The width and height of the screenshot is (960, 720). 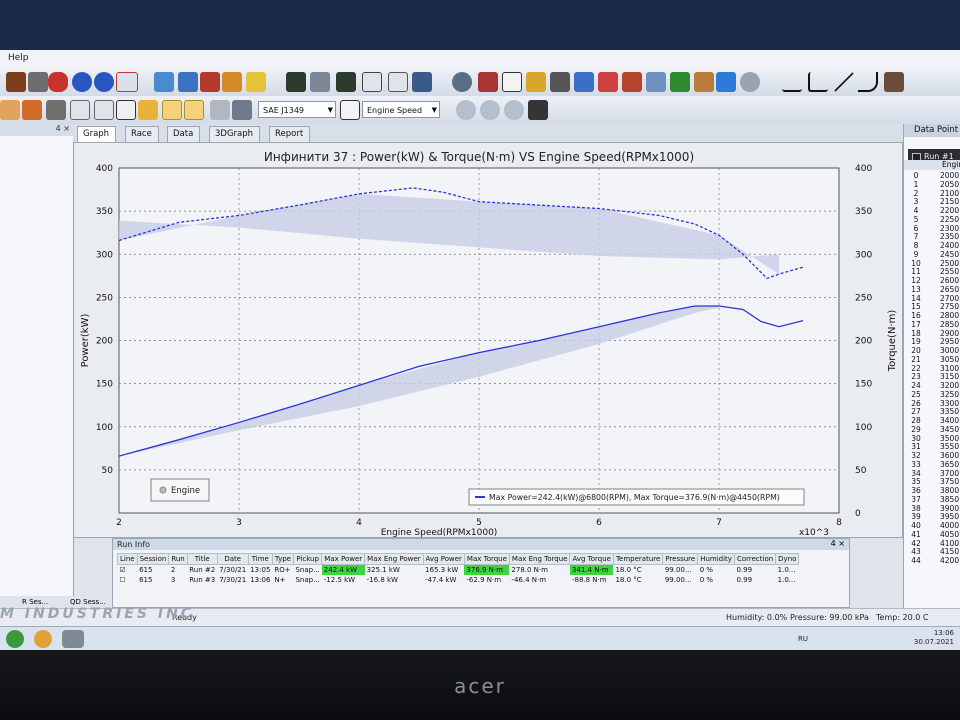 What do you see at coordinates (164, 82) in the screenshot?
I see `setup-icon` at bounding box center [164, 82].